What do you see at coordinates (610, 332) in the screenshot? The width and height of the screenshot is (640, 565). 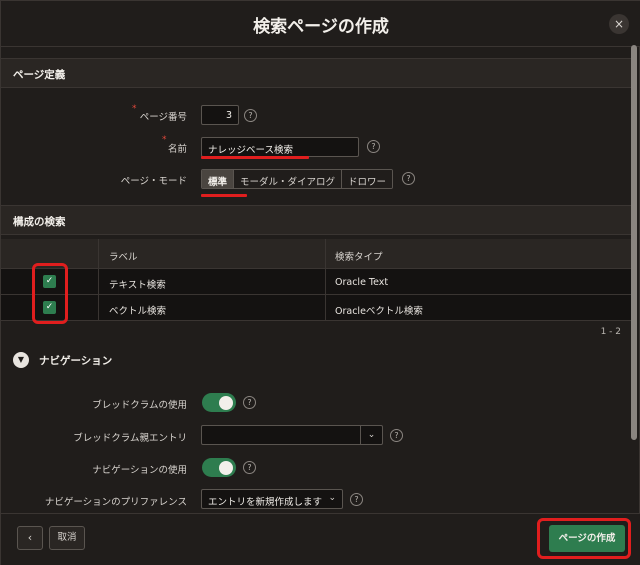 I see `row-count: 1 - 2` at bounding box center [610, 332].